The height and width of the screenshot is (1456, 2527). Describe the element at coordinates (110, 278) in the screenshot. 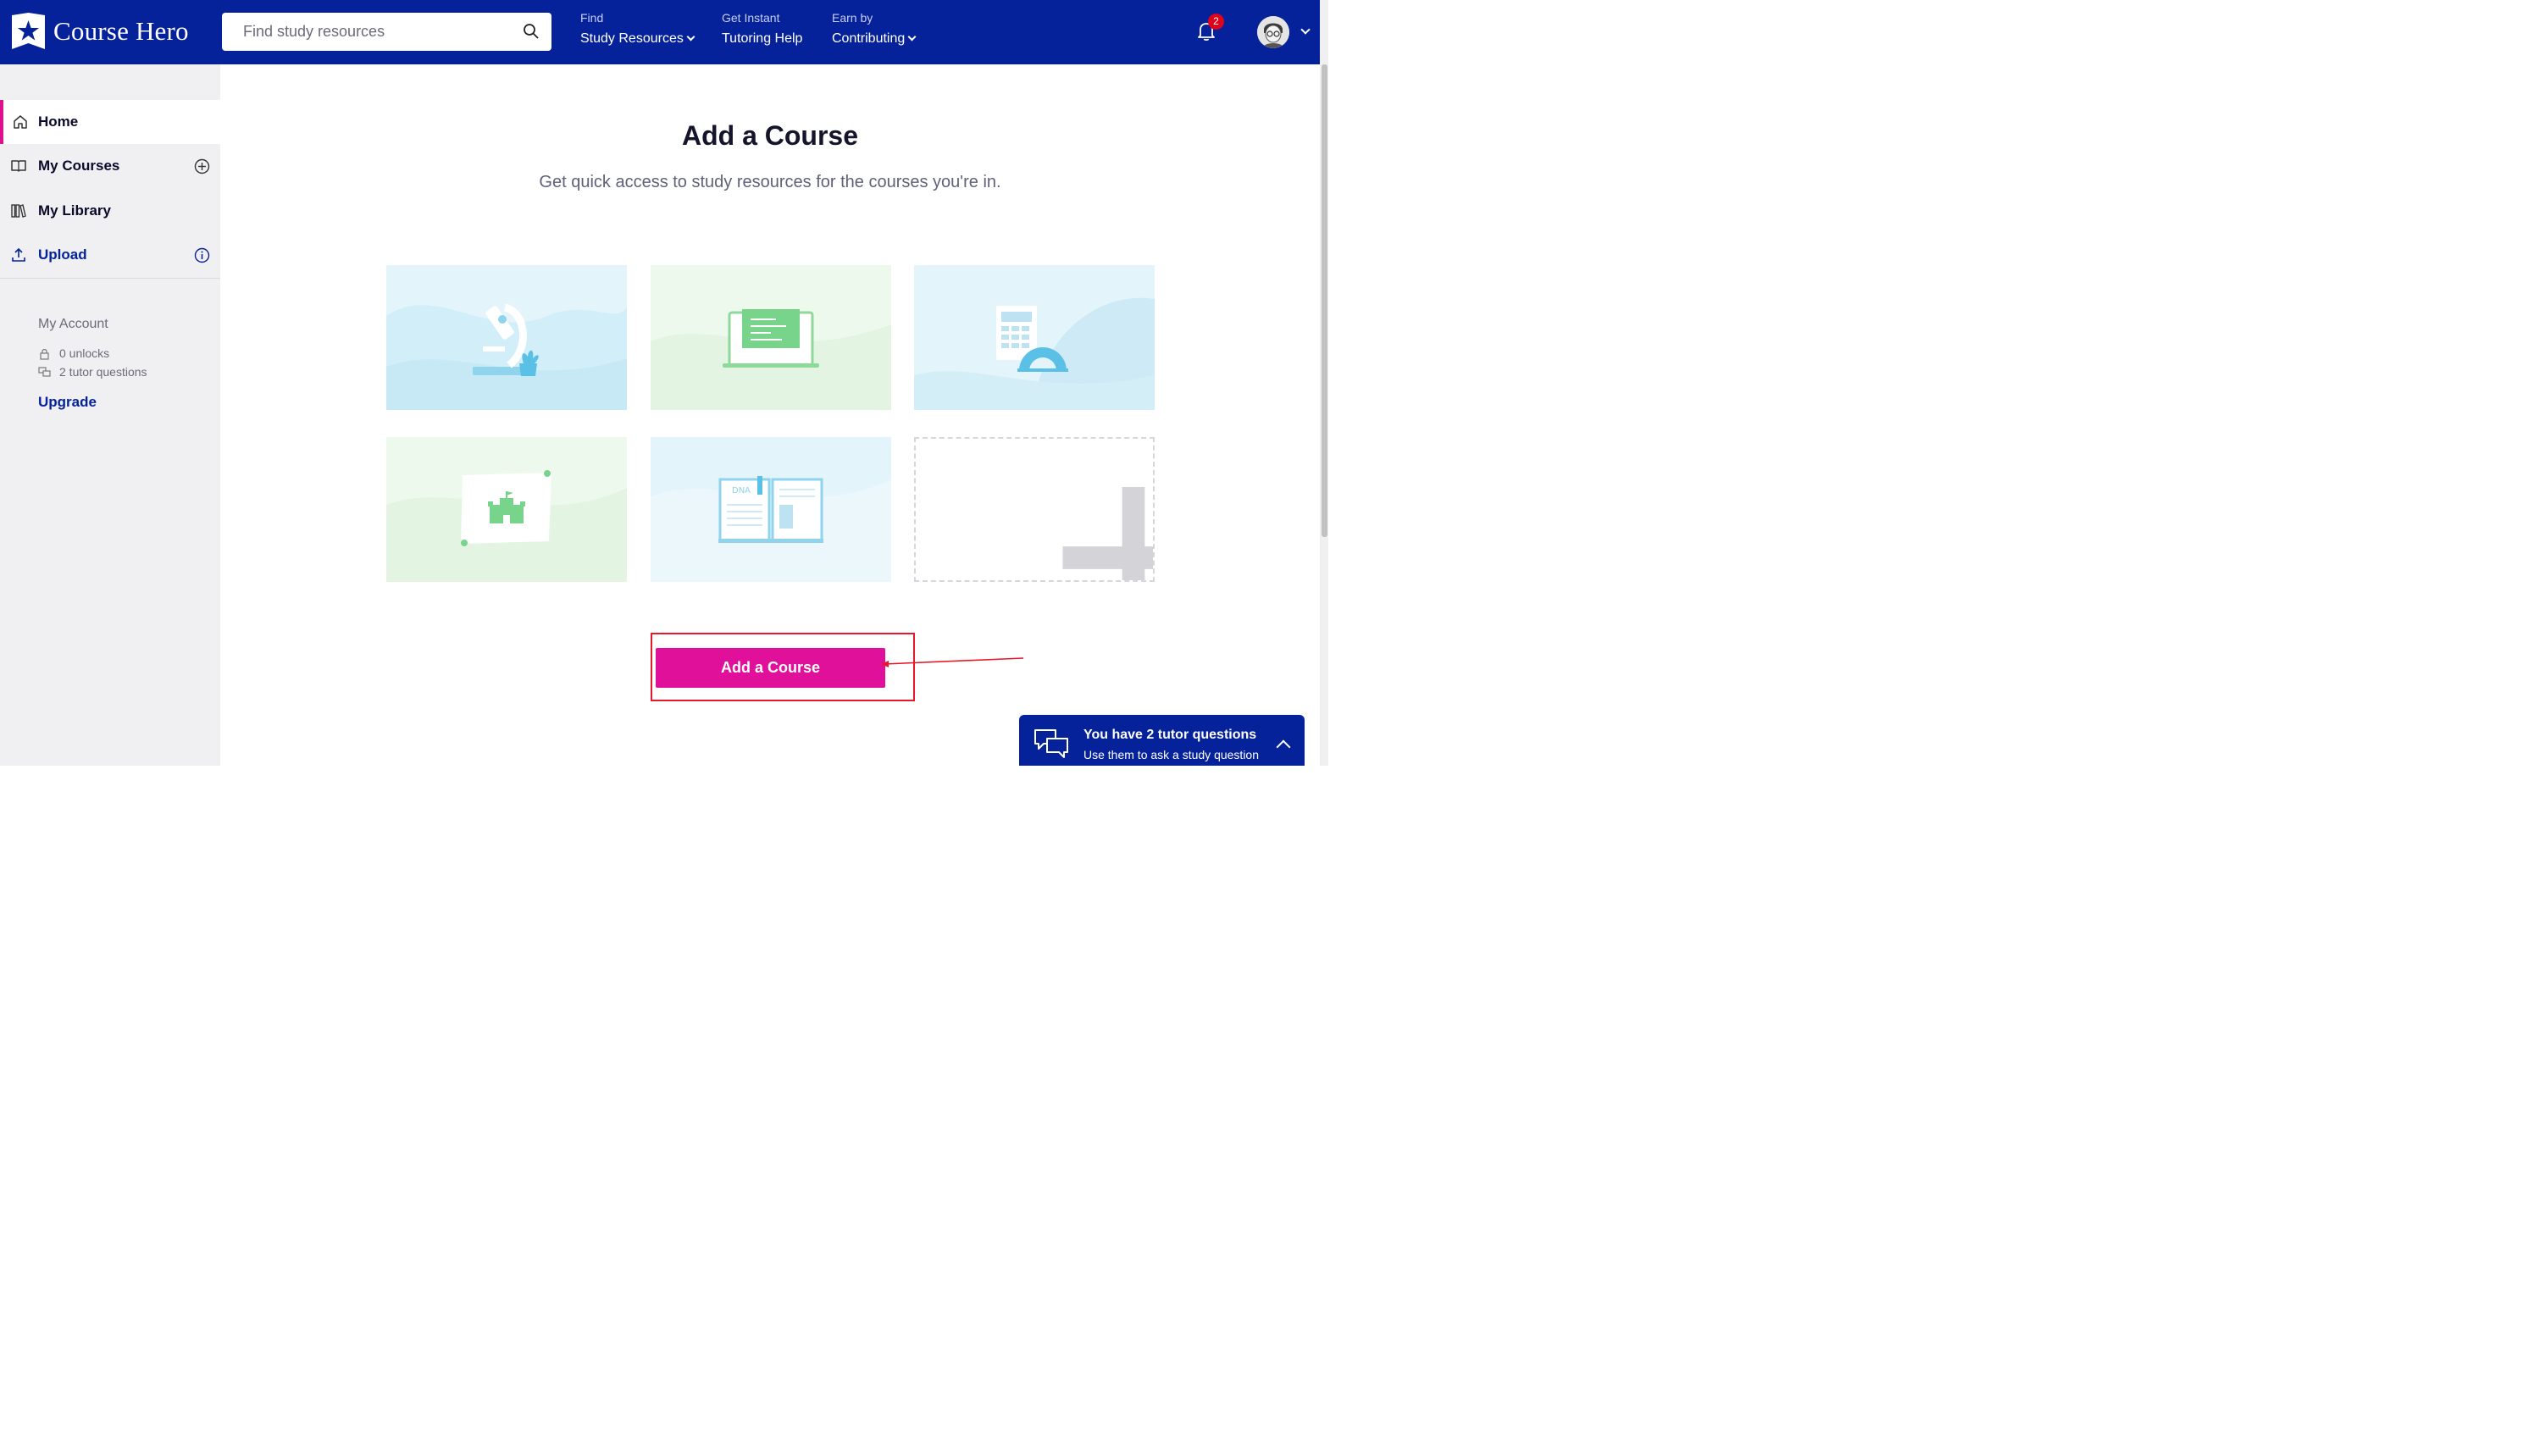

I see `sidebar-divider` at that location.